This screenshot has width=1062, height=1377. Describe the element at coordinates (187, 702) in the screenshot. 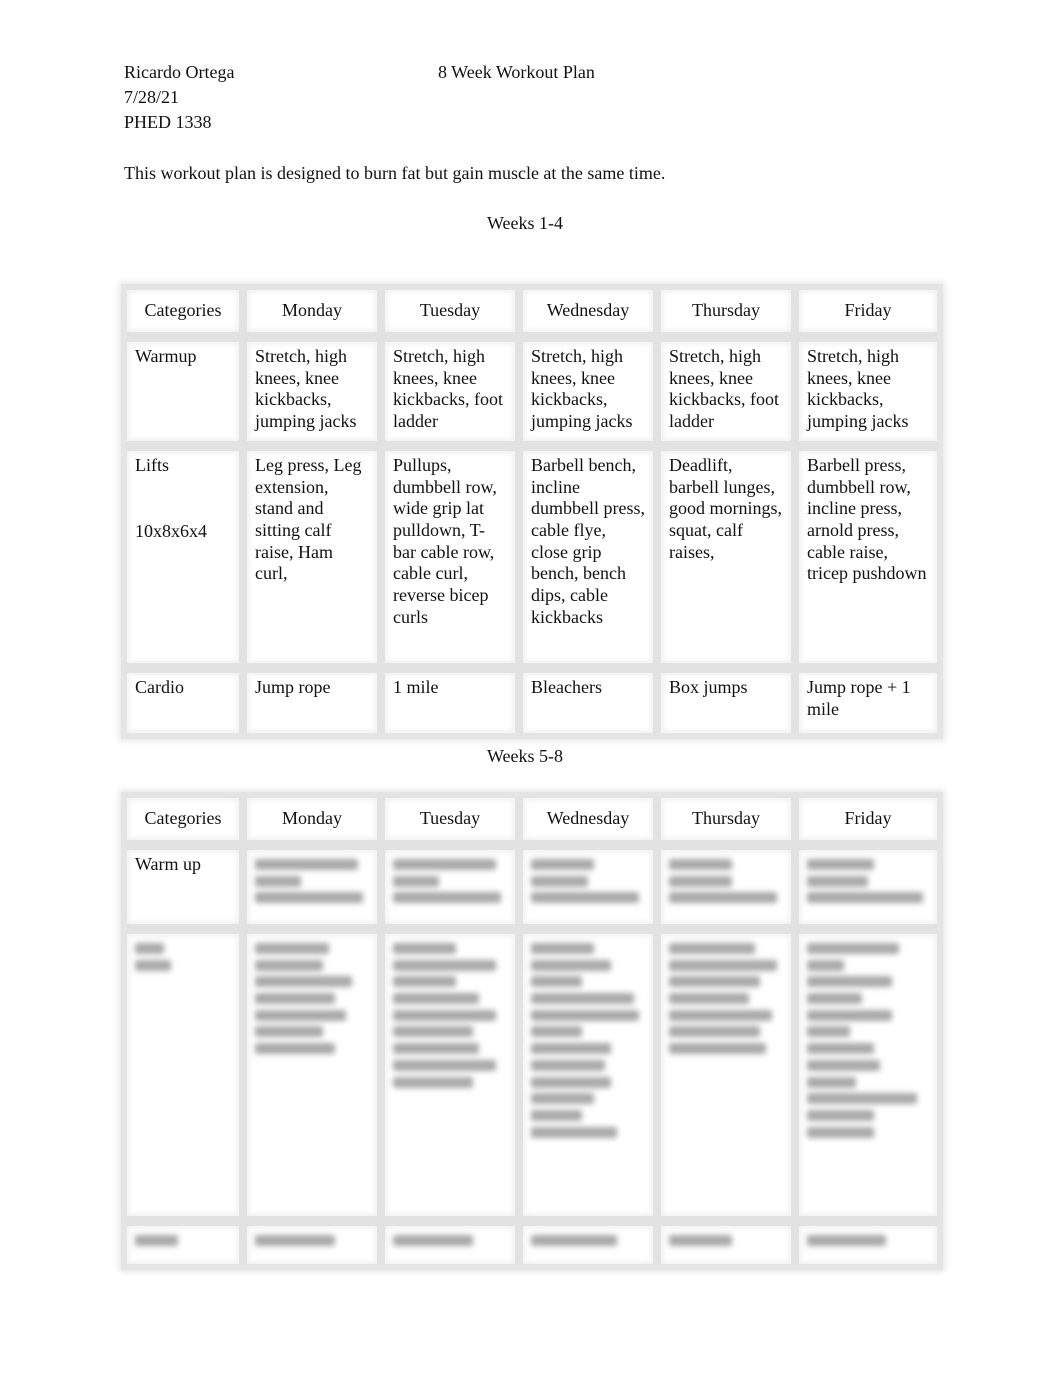

I see `row-label: Cardio` at that location.